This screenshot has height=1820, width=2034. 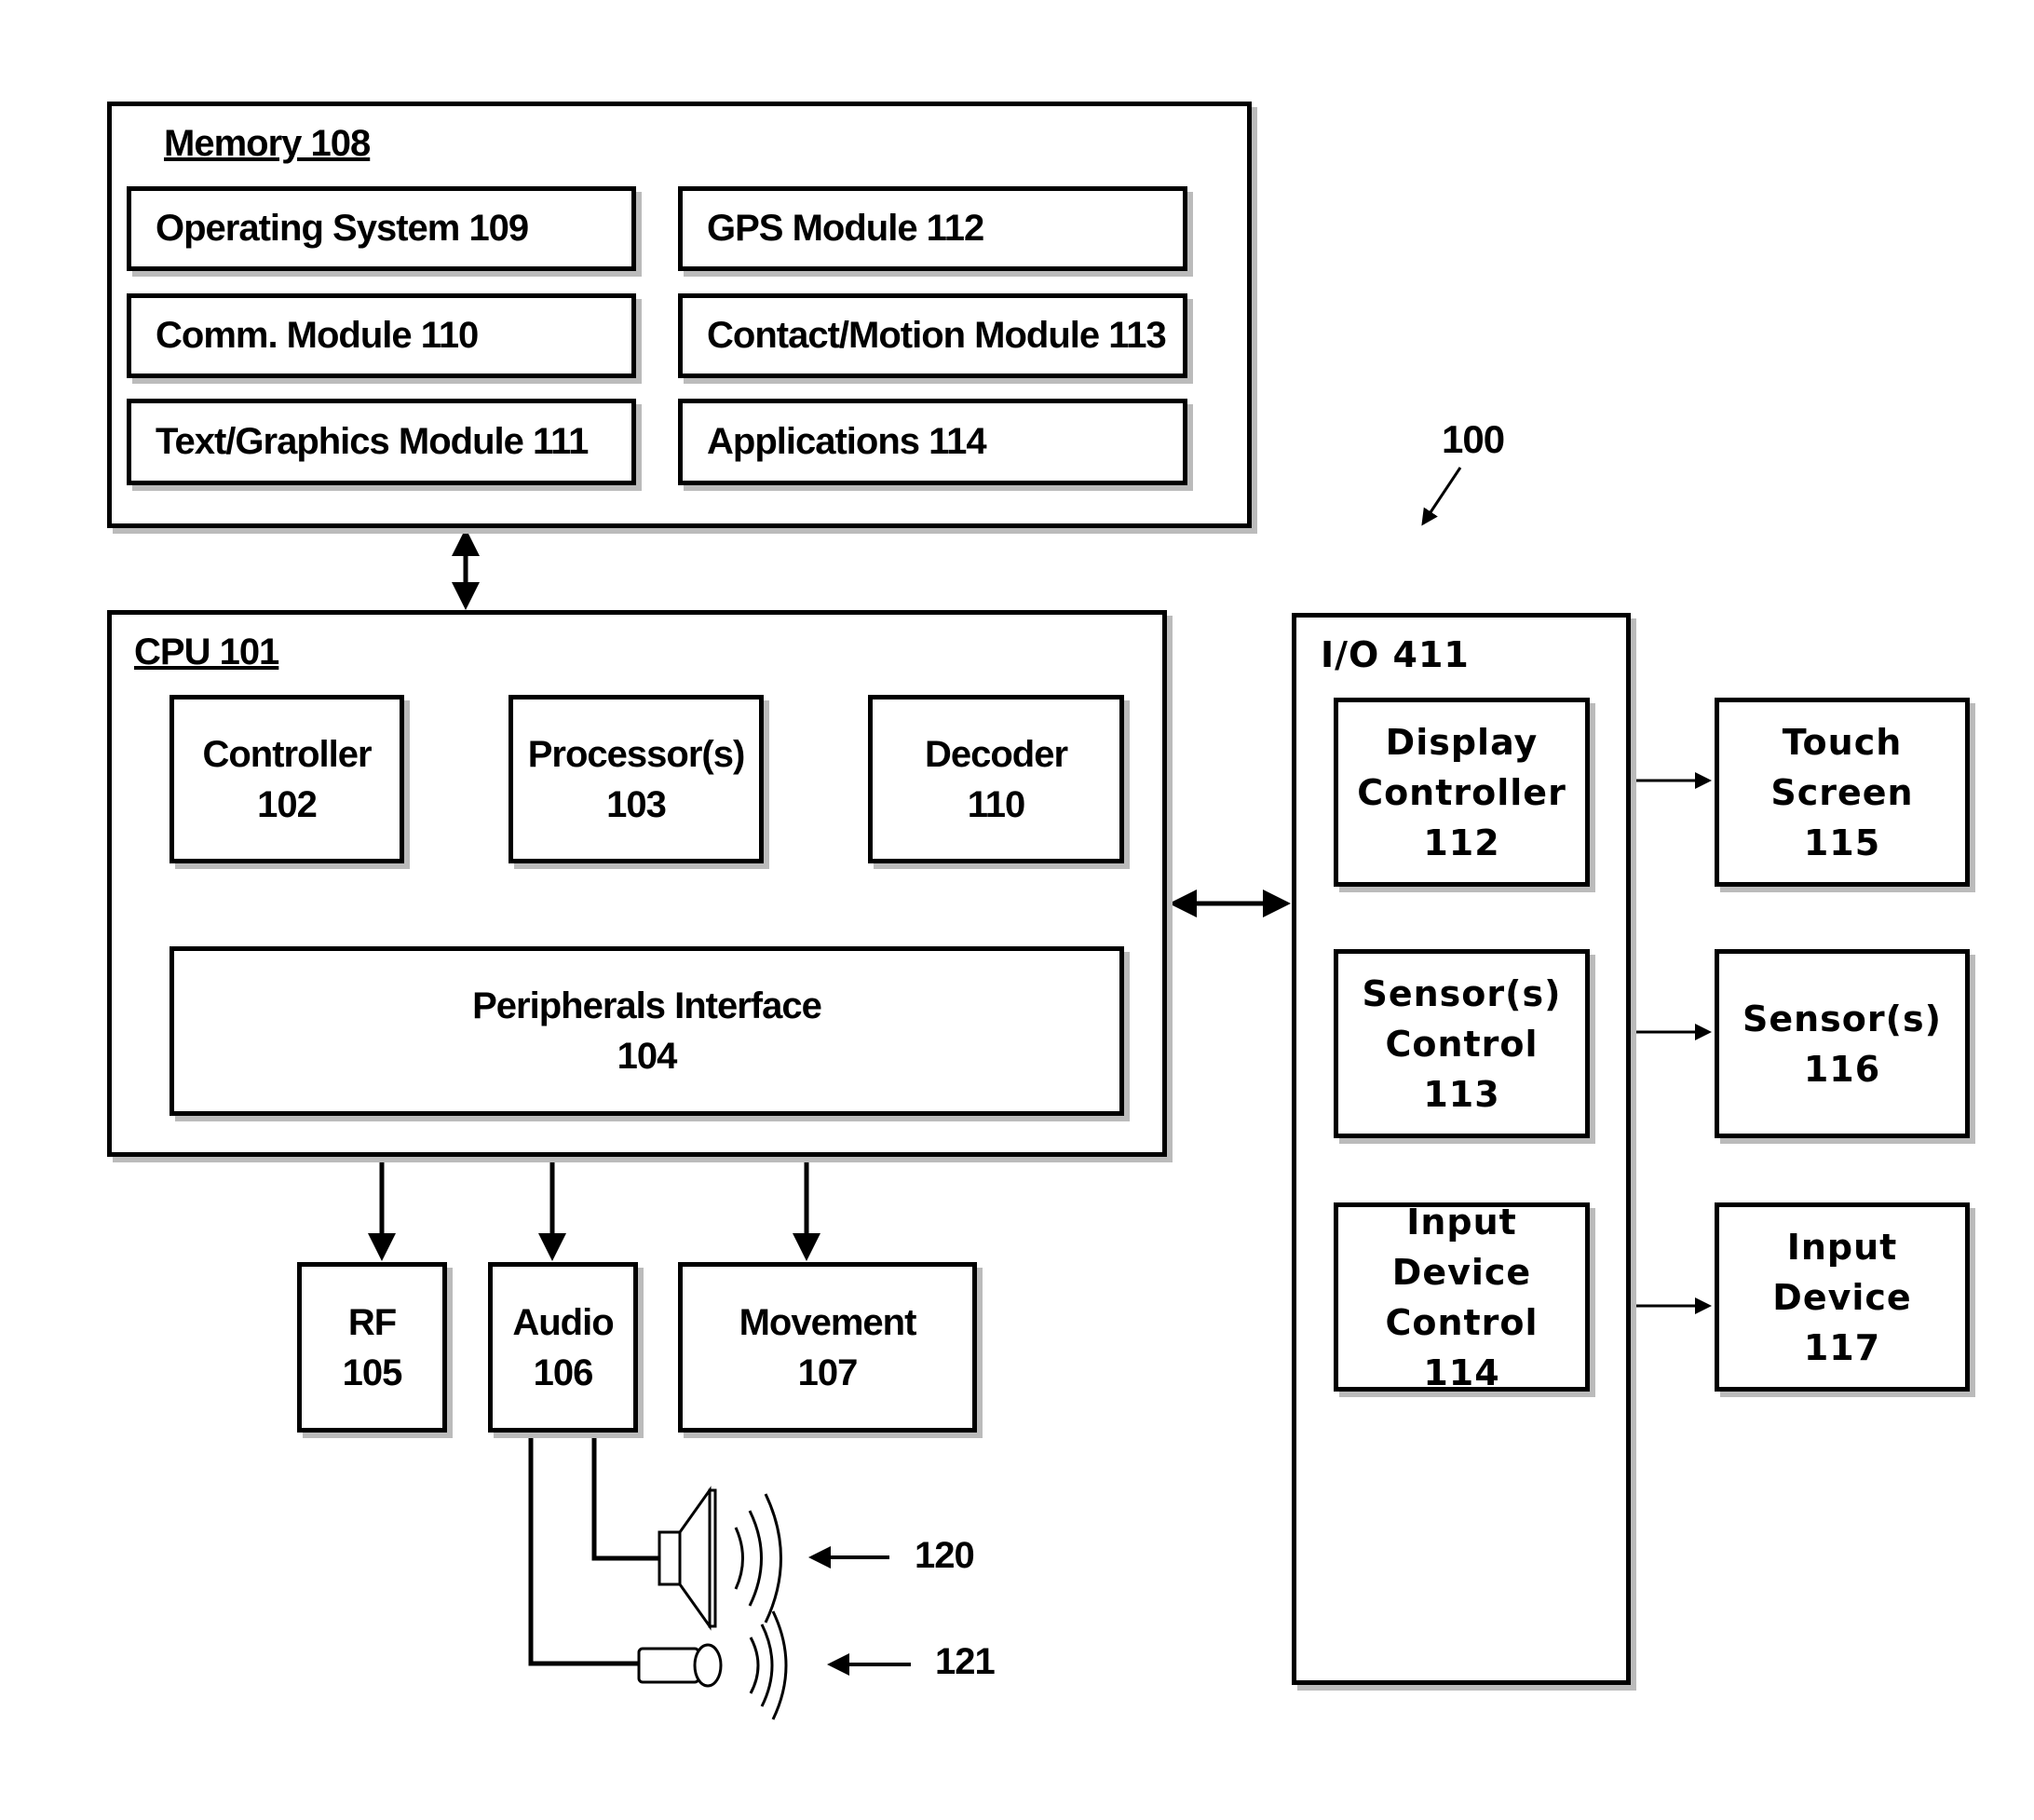 I want to click on input-device-control-num: 114, so click(x=1462, y=1372).